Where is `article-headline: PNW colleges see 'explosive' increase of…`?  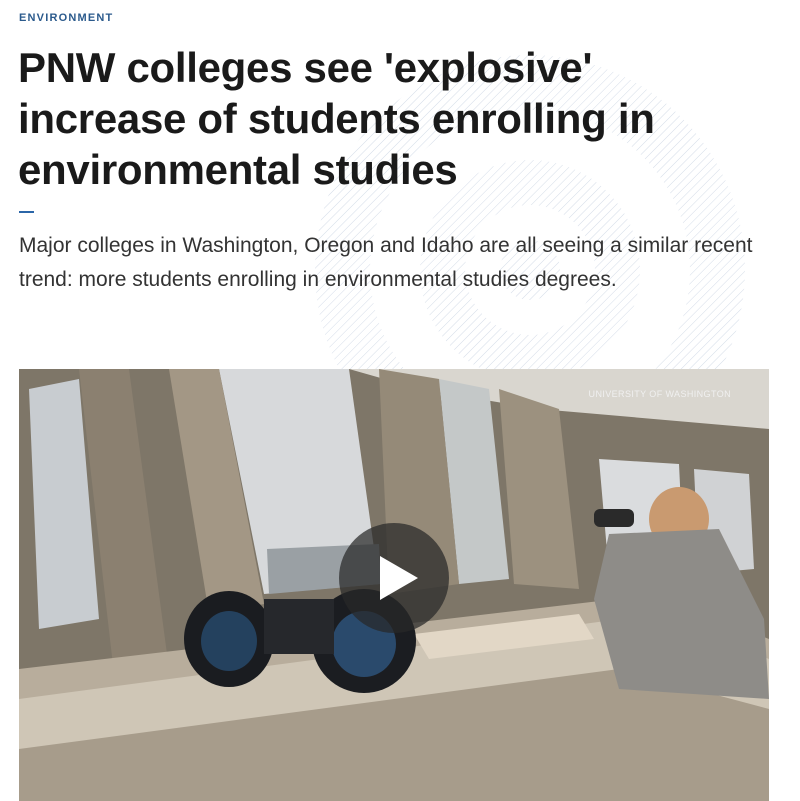
article-headline: PNW colleges see 'explosive' increase of… is located at coordinates (336, 118).